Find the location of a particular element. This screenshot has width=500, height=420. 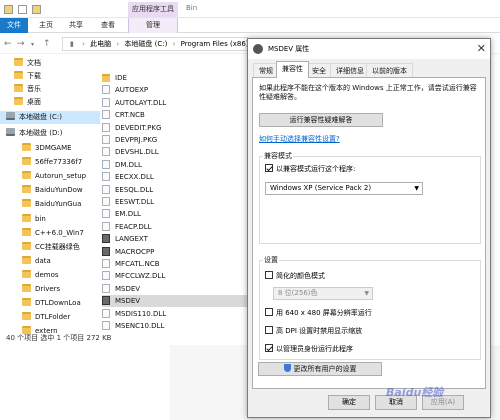

file-list-item: CRT.NCB is located at coordinates (174, 115).